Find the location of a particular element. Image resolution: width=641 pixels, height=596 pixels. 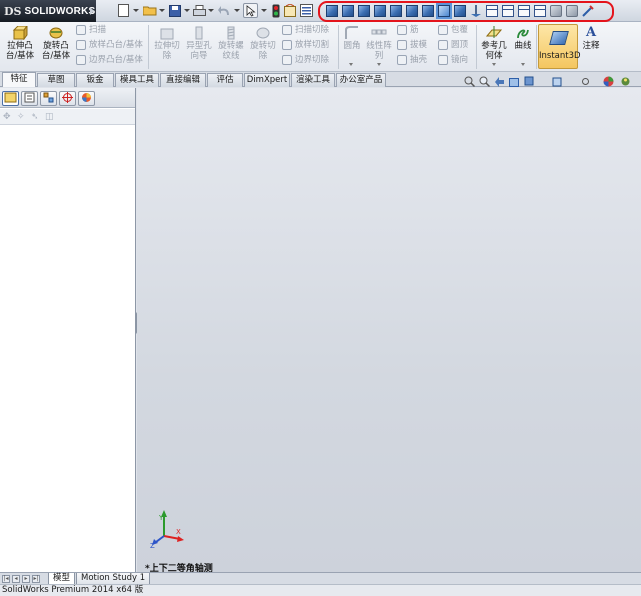

swept-boss-label: 扫描 is located at coordinates (98, 30).